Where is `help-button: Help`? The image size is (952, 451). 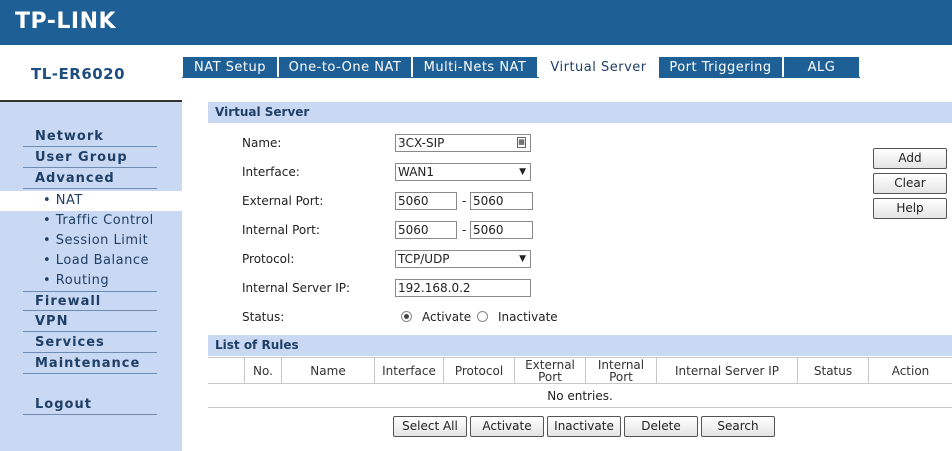
help-button: Help is located at coordinates (910, 208).